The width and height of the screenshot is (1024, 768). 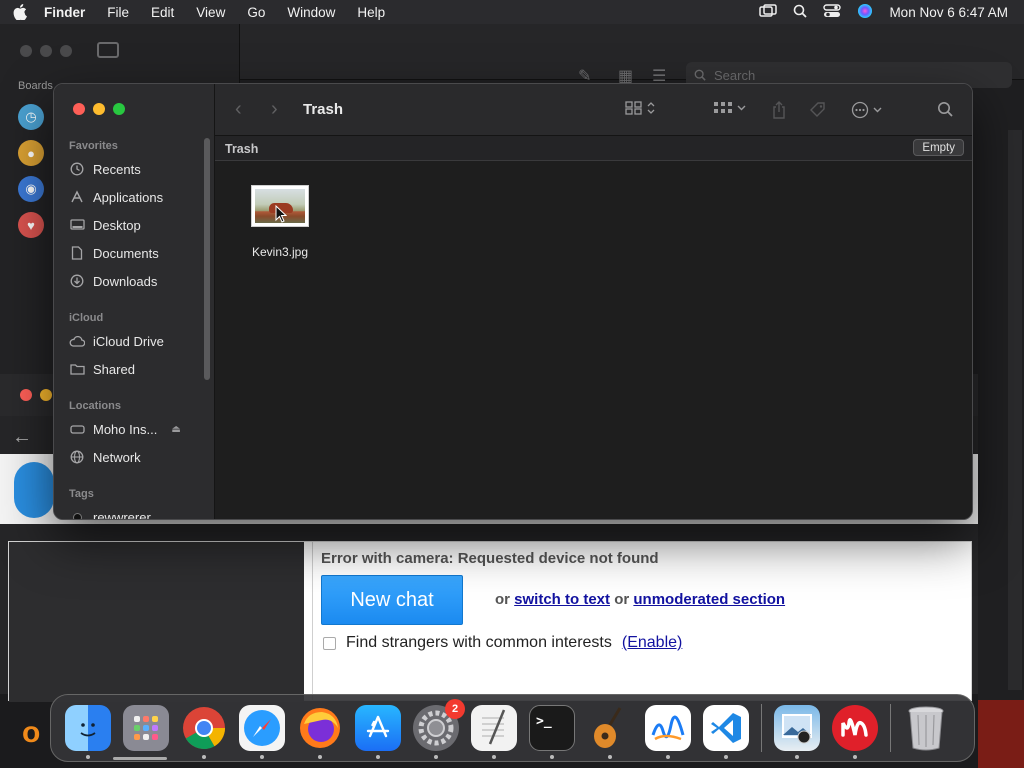 What do you see at coordinates (818, 110) in the screenshot?
I see `tag-icon` at bounding box center [818, 110].